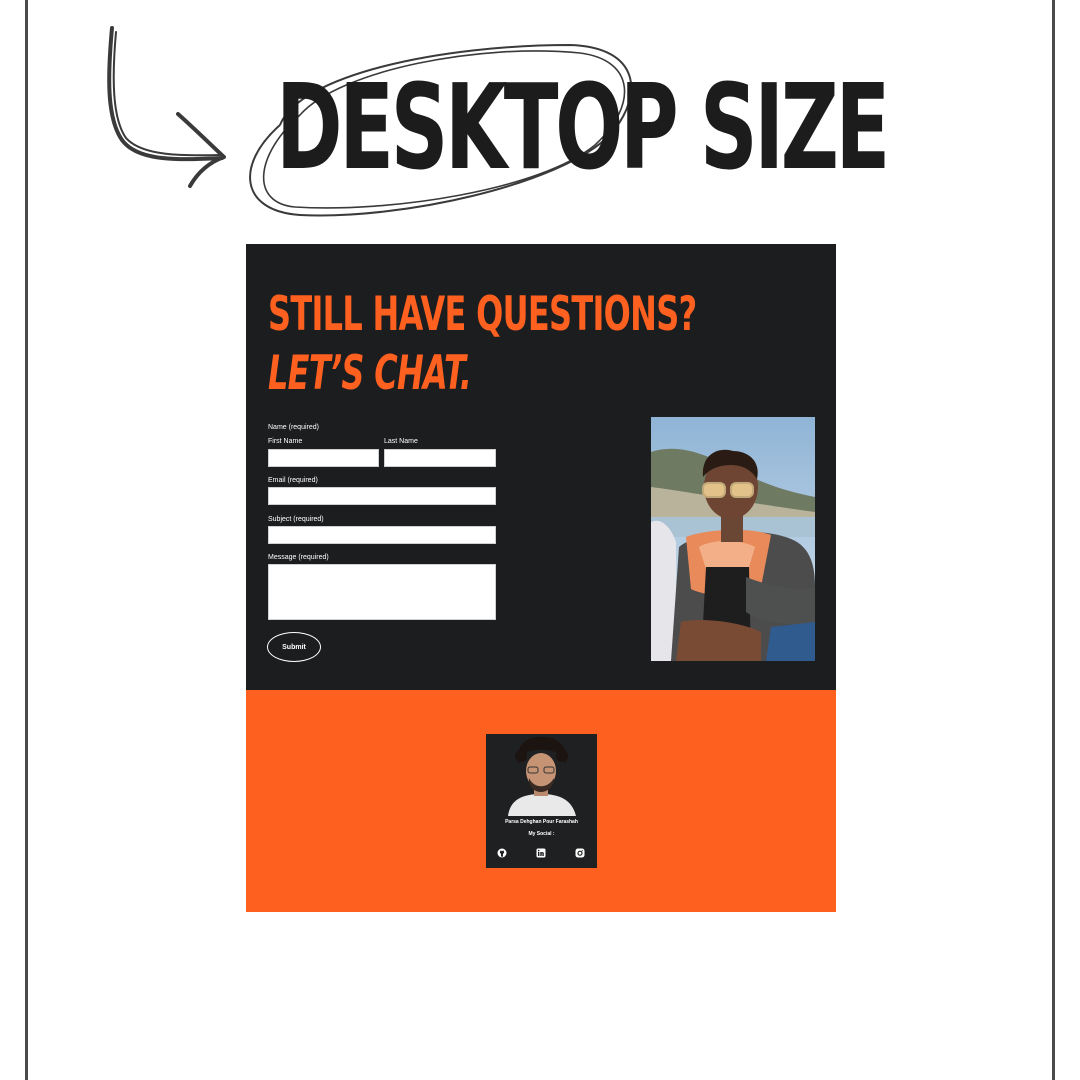 The image size is (1080, 1080). Describe the element at coordinates (323, 458) in the screenshot. I see `first-name-field` at that location.